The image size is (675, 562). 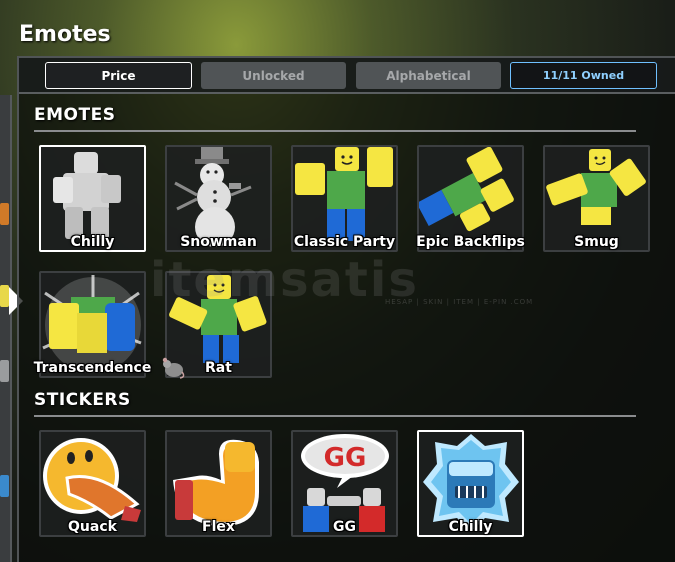 What do you see at coordinates (82, 400) in the screenshot?
I see `stickers-section-title: STICKERS` at bounding box center [82, 400].